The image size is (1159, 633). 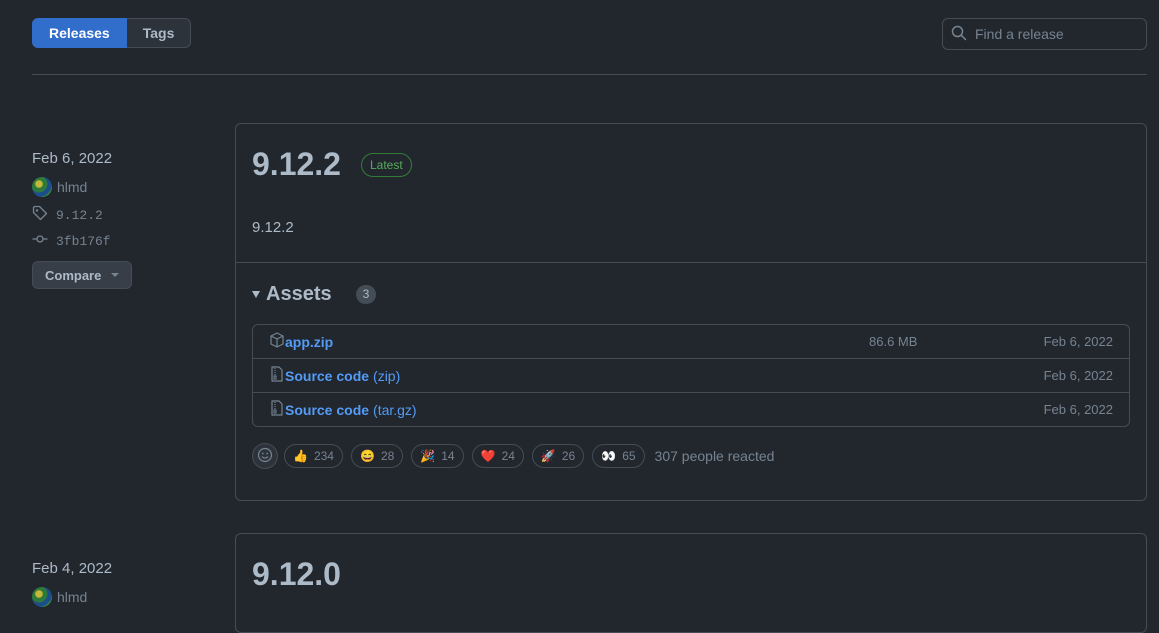 What do you see at coordinates (159, 33) in the screenshot?
I see `tab-tags: Tags` at bounding box center [159, 33].